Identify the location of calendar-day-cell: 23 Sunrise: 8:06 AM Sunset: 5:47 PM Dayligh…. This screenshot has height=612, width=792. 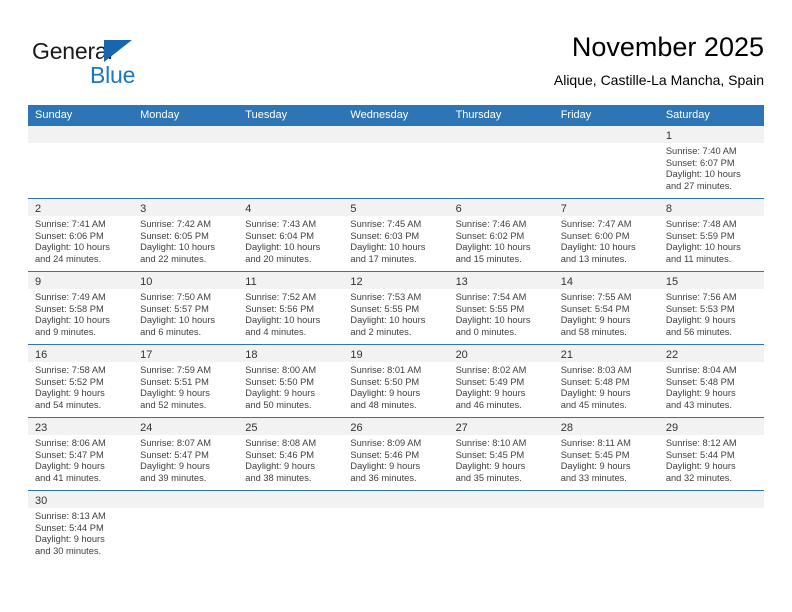
(81, 454).